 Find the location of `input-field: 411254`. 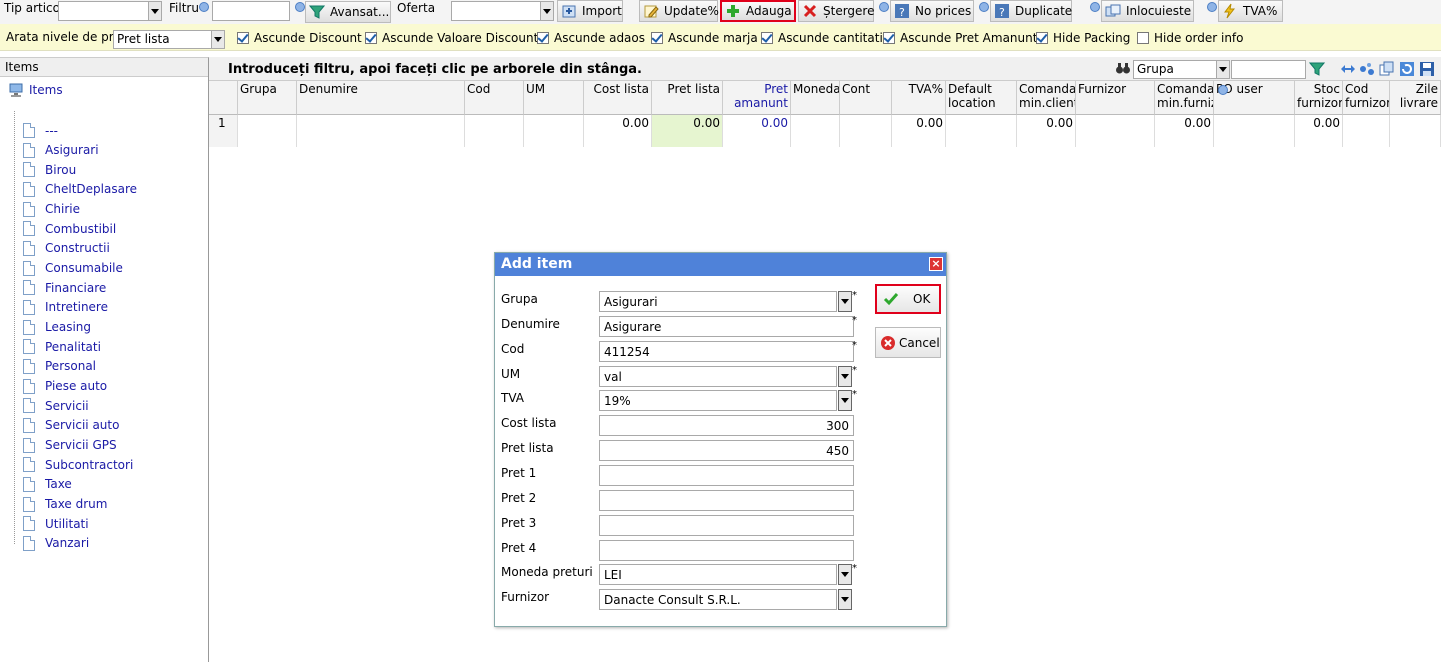

input-field: 411254 is located at coordinates (726, 351).